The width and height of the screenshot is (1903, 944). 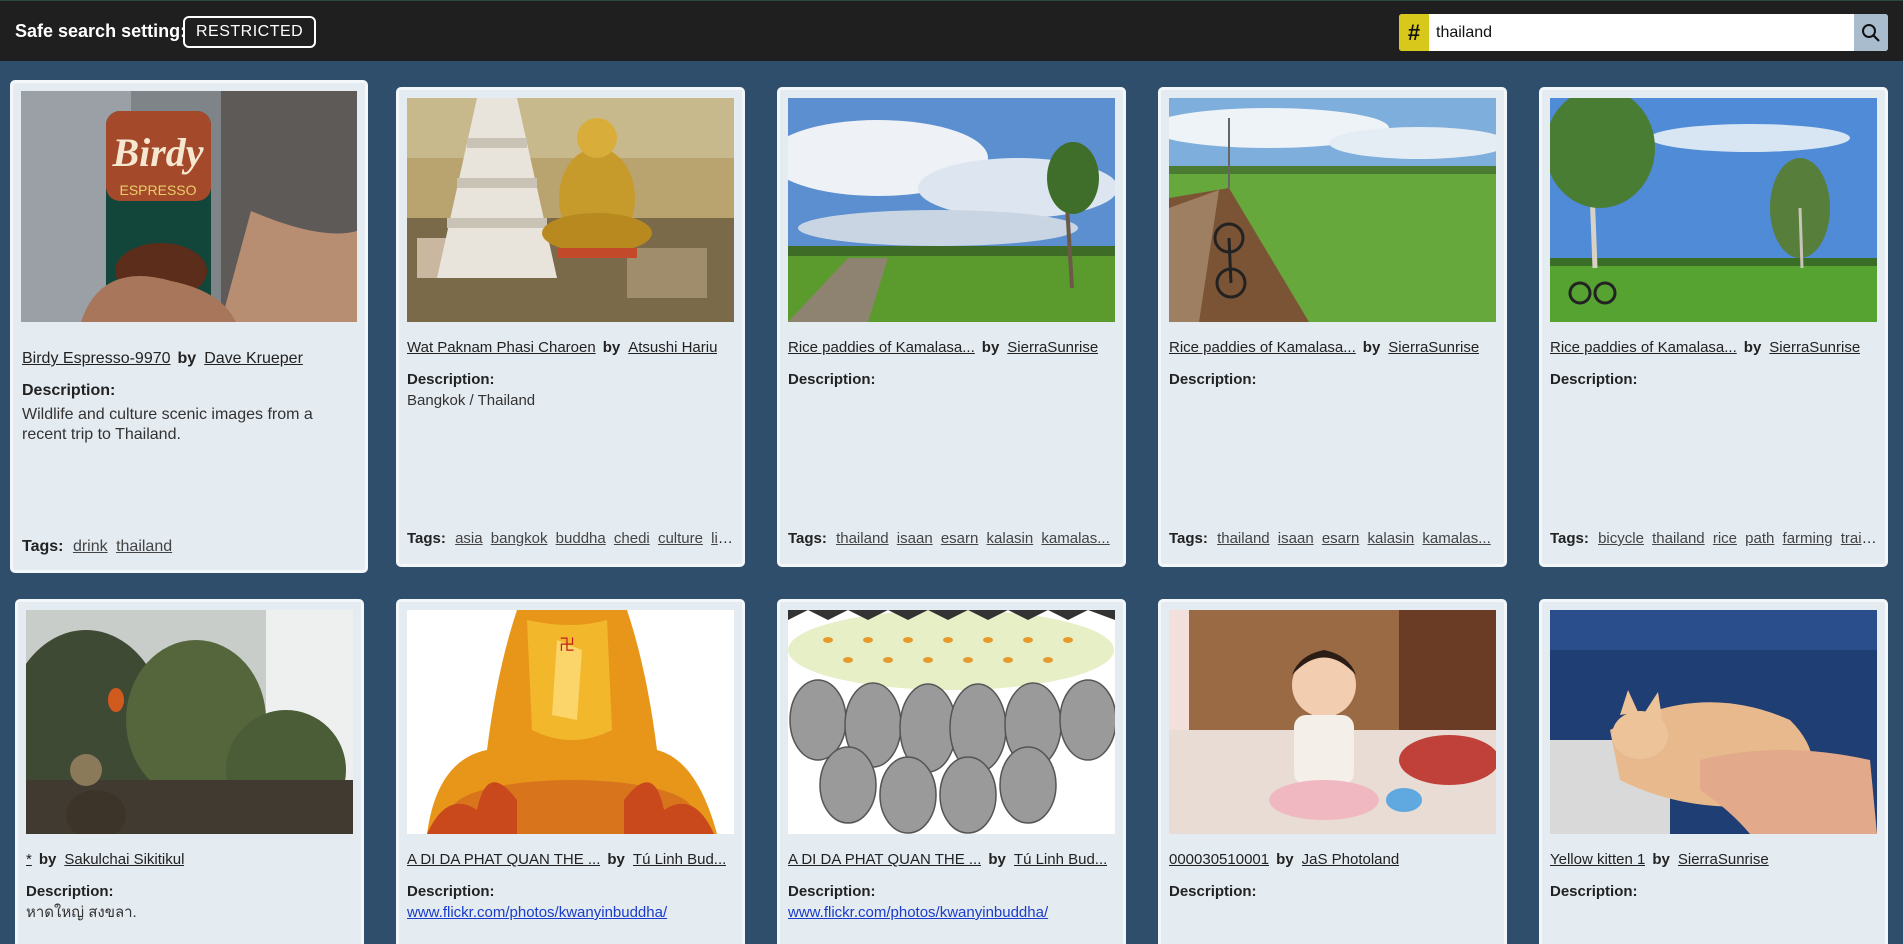 What do you see at coordinates (81, 912) in the screenshot?
I see `description-text: หาดใหญ่ สงขลา.` at bounding box center [81, 912].